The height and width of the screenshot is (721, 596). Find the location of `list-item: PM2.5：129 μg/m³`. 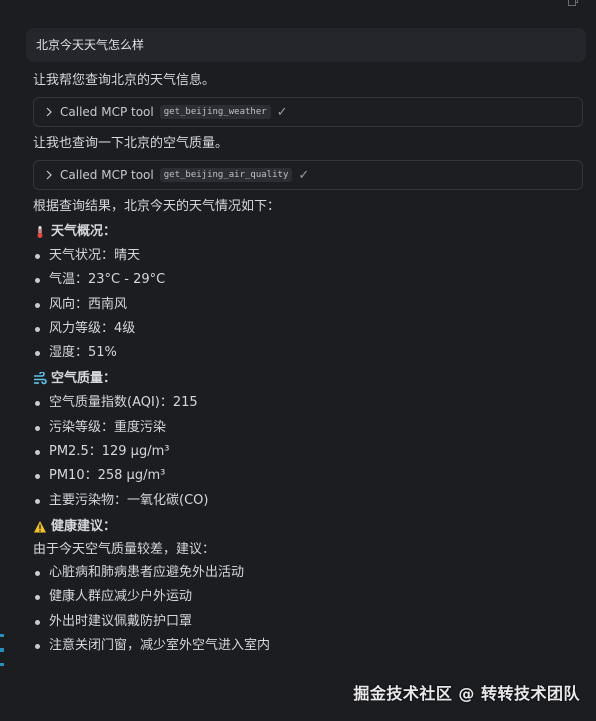

list-item: PM2.5：129 μg/m³ is located at coordinates (308, 452).